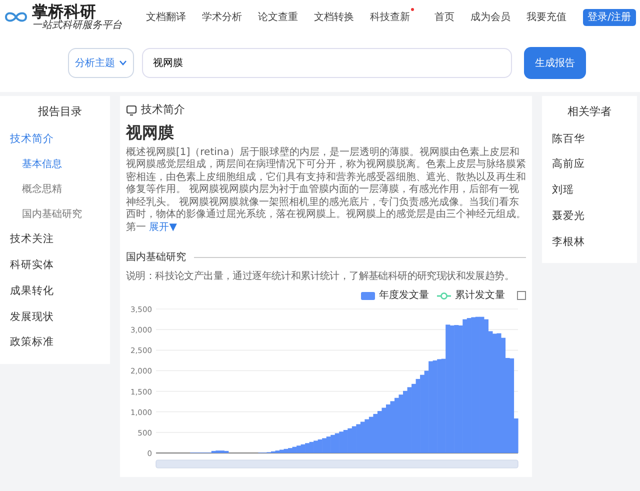  What do you see at coordinates (150, 133) in the screenshot?
I see `topic-title: 视网膜` at bounding box center [150, 133].